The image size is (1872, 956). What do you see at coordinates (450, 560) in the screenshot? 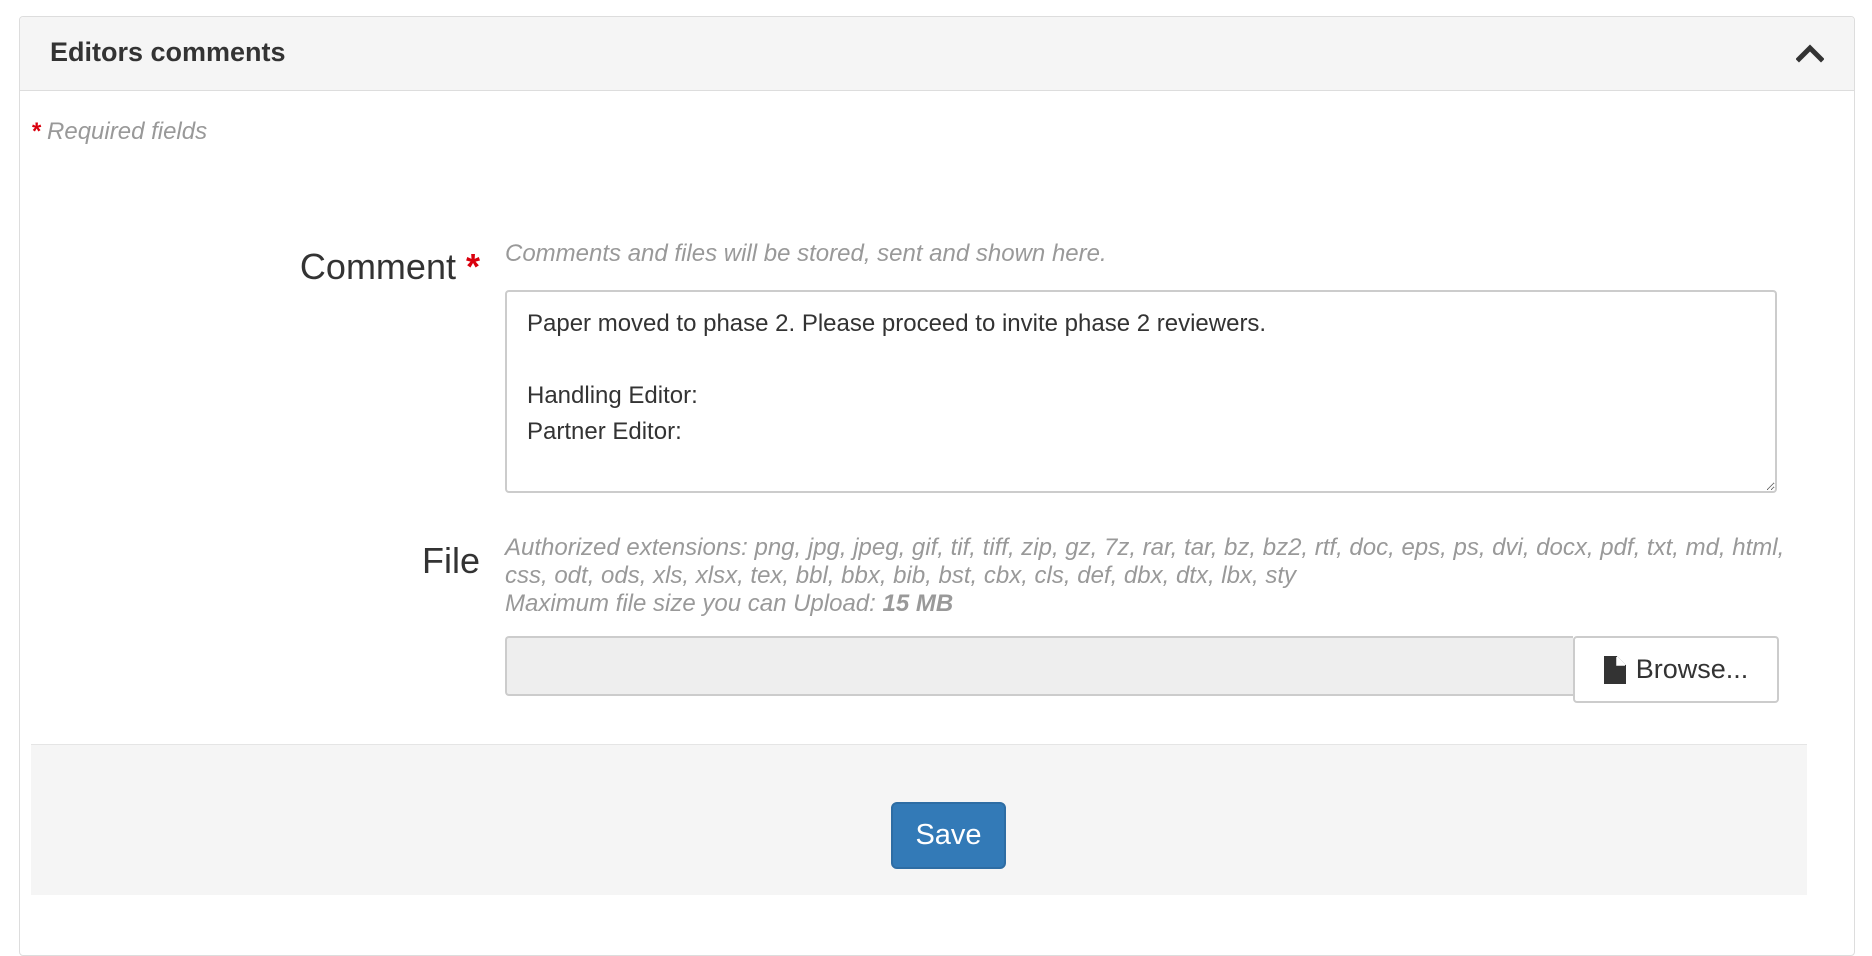
I see `file-label: File` at bounding box center [450, 560].